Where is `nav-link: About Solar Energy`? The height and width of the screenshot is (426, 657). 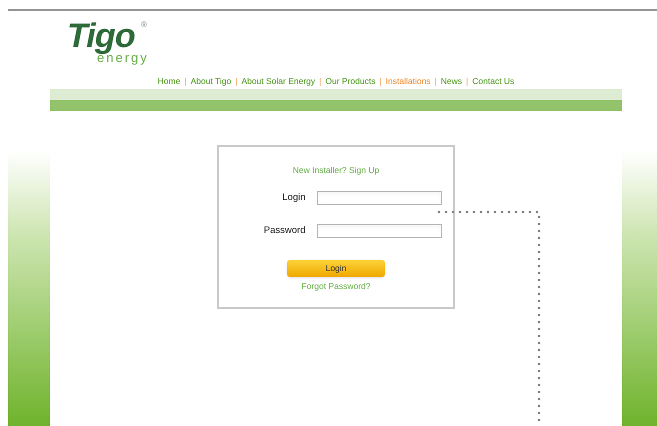
nav-link: About Solar Energy is located at coordinates (278, 81).